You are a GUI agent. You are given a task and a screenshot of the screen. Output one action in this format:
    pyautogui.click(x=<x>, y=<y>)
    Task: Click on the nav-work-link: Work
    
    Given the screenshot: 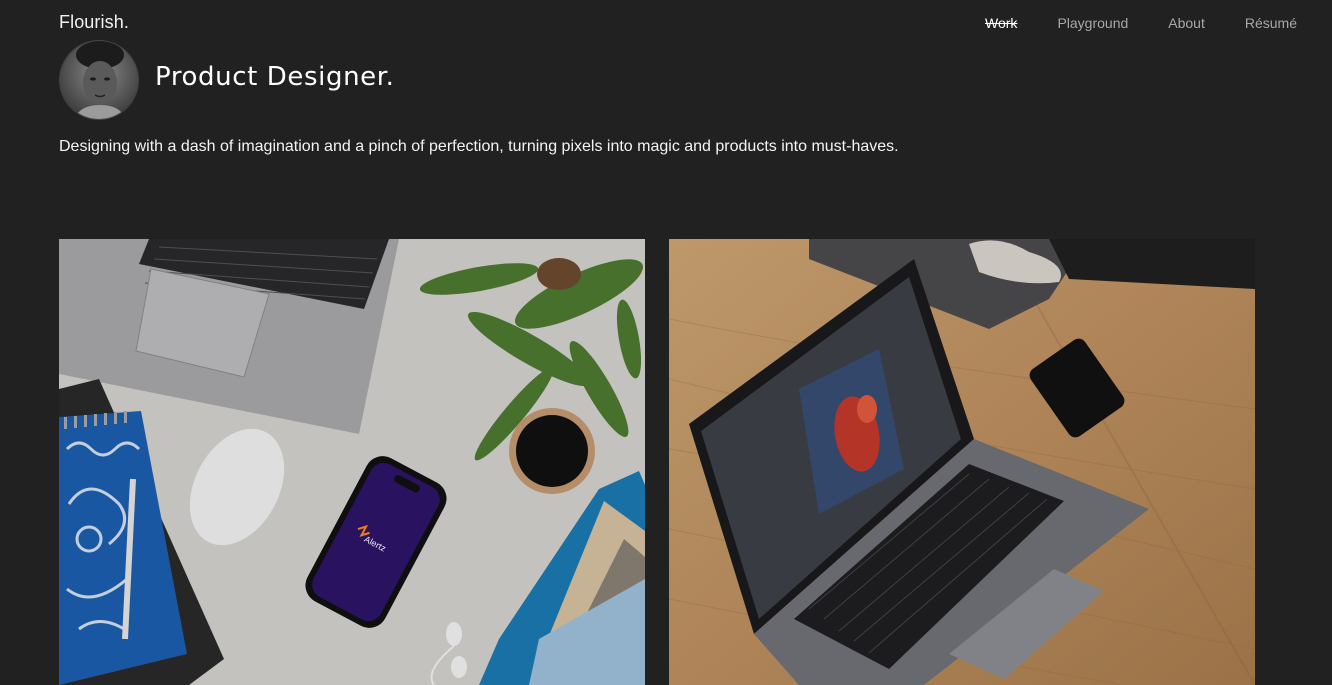 What is the action you would take?
    pyautogui.click(x=1001, y=23)
    